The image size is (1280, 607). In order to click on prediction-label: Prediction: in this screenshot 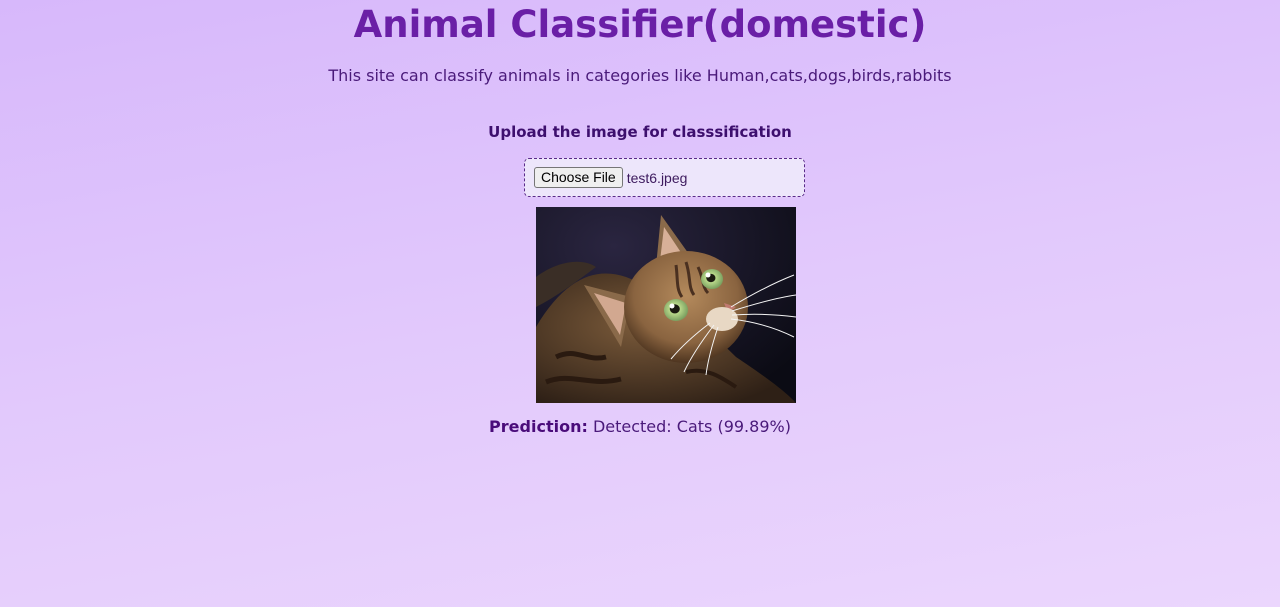, I will do `click(538, 426)`.